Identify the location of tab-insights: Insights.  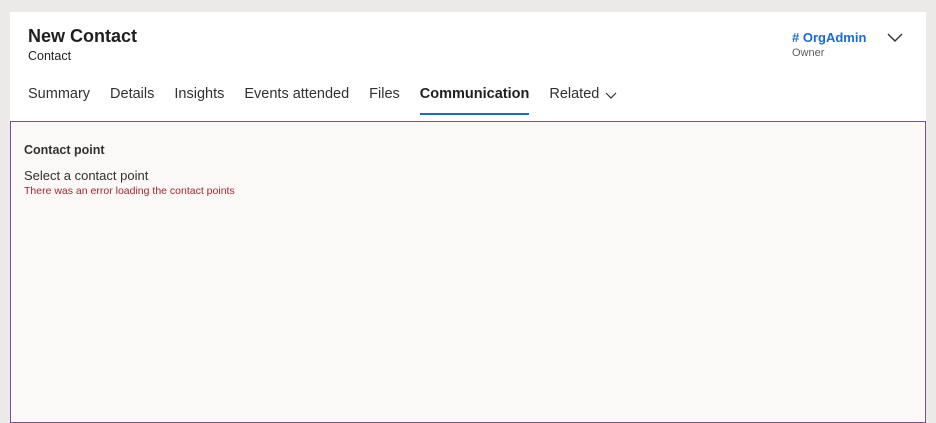
(199, 99).